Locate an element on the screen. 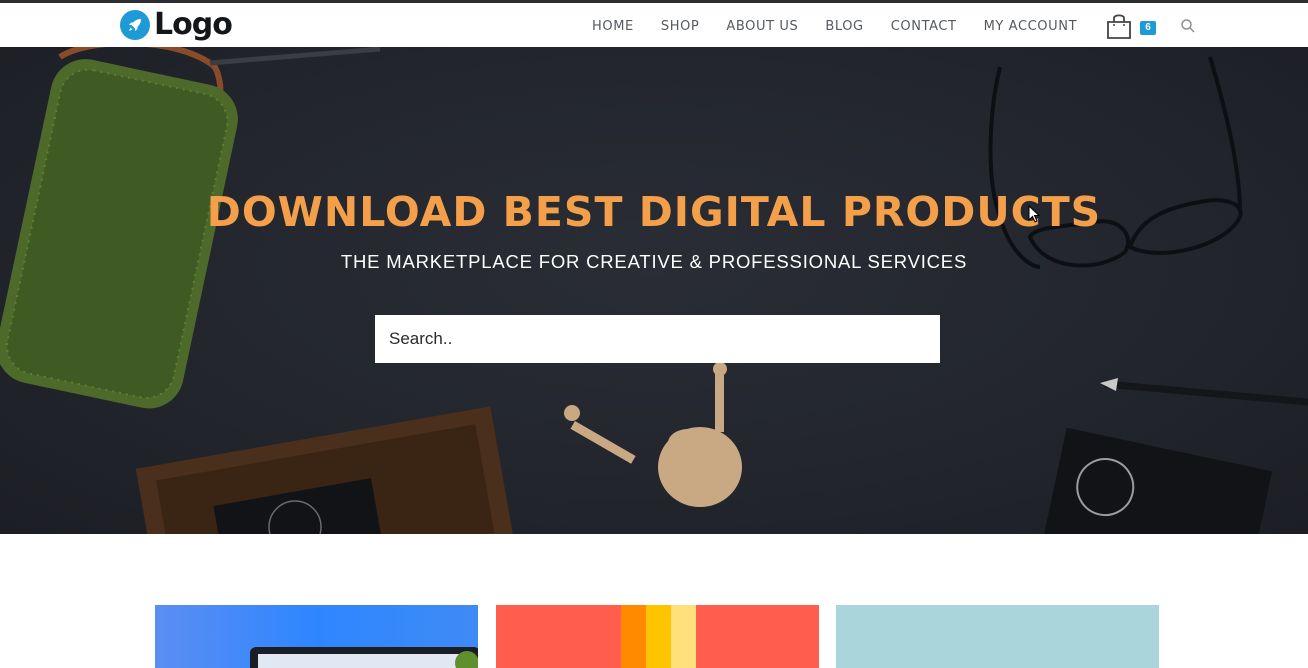 The image size is (1308, 668). nav-contact: CONTACT is located at coordinates (924, 26).